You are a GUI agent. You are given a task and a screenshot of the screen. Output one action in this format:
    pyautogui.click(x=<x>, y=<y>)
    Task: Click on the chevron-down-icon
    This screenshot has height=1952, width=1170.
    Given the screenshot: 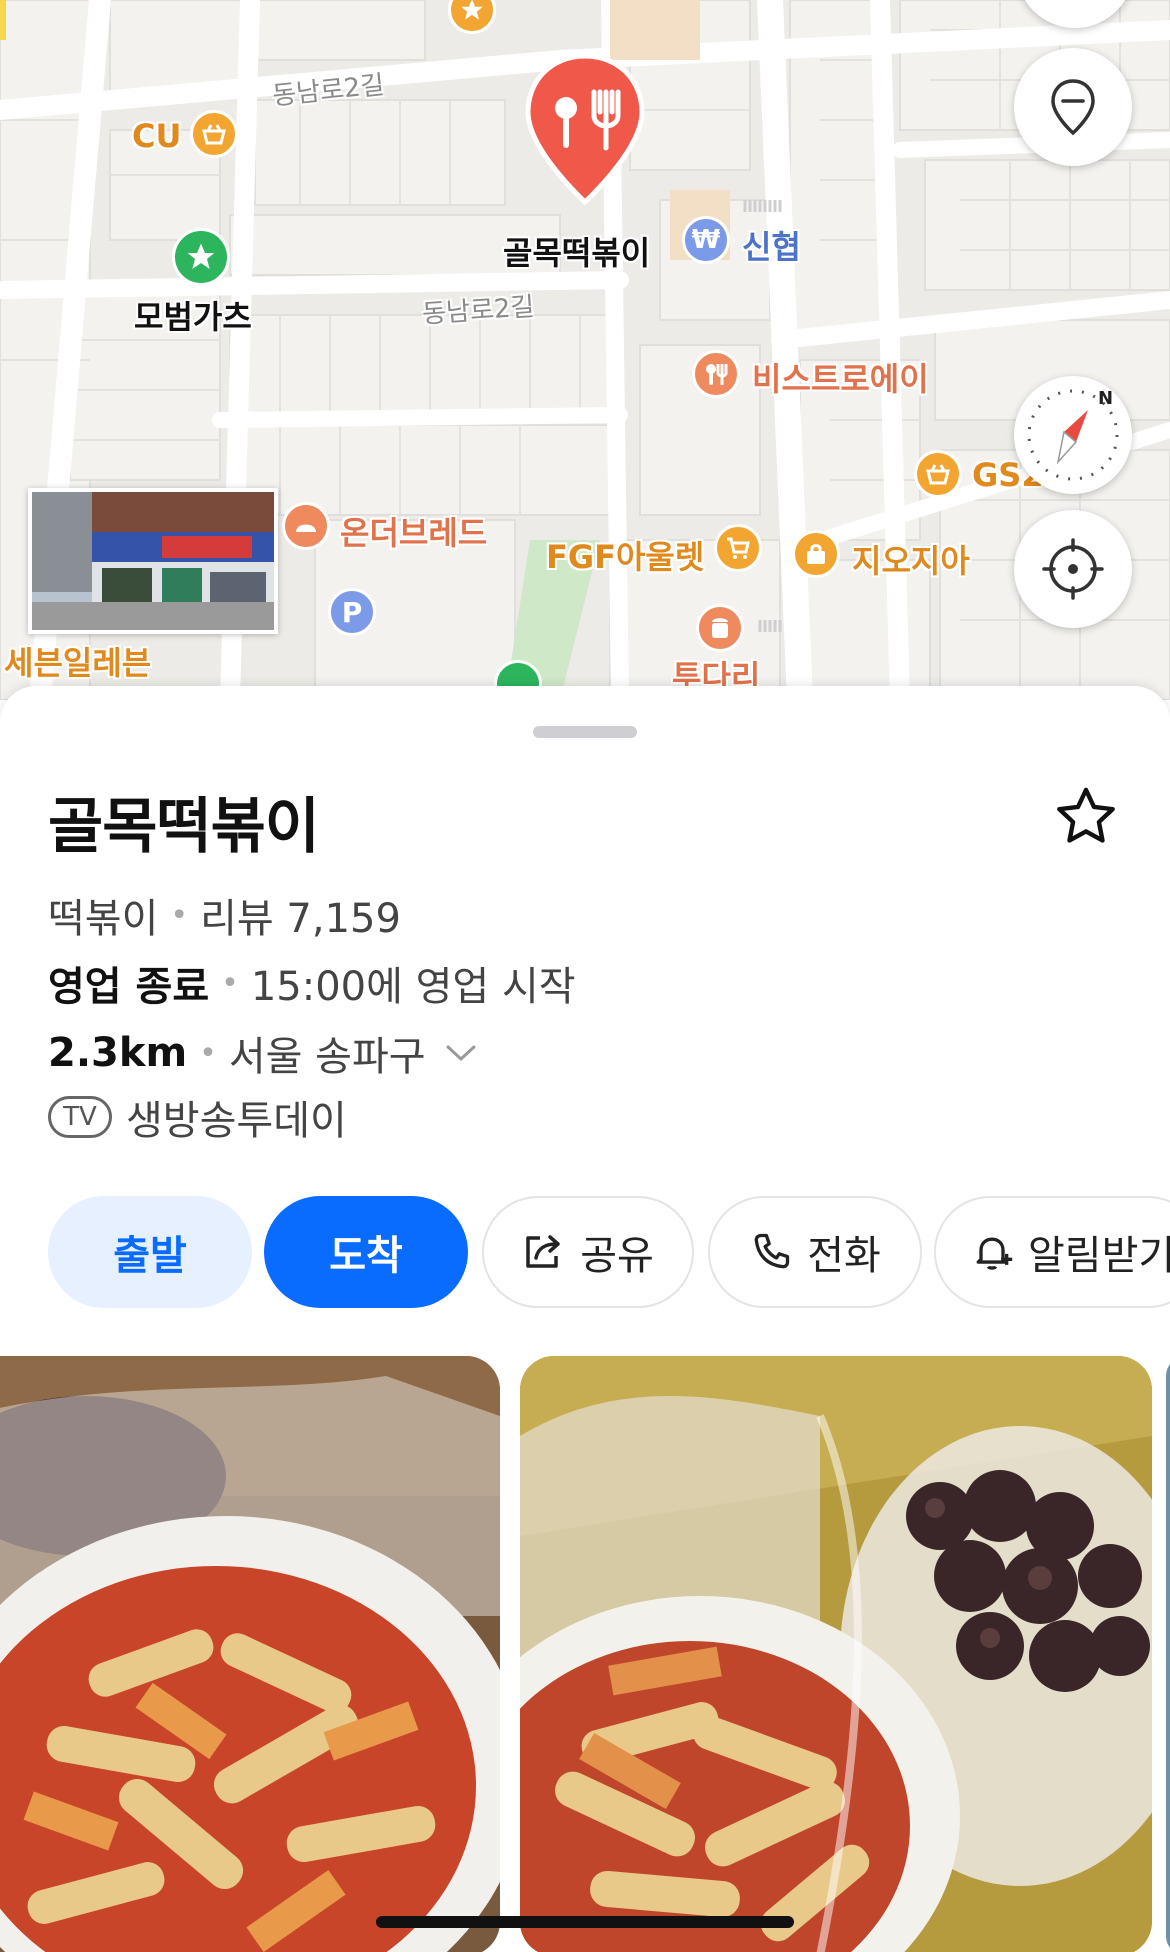 What is the action you would take?
    pyautogui.click(x=461, y=1053)
    